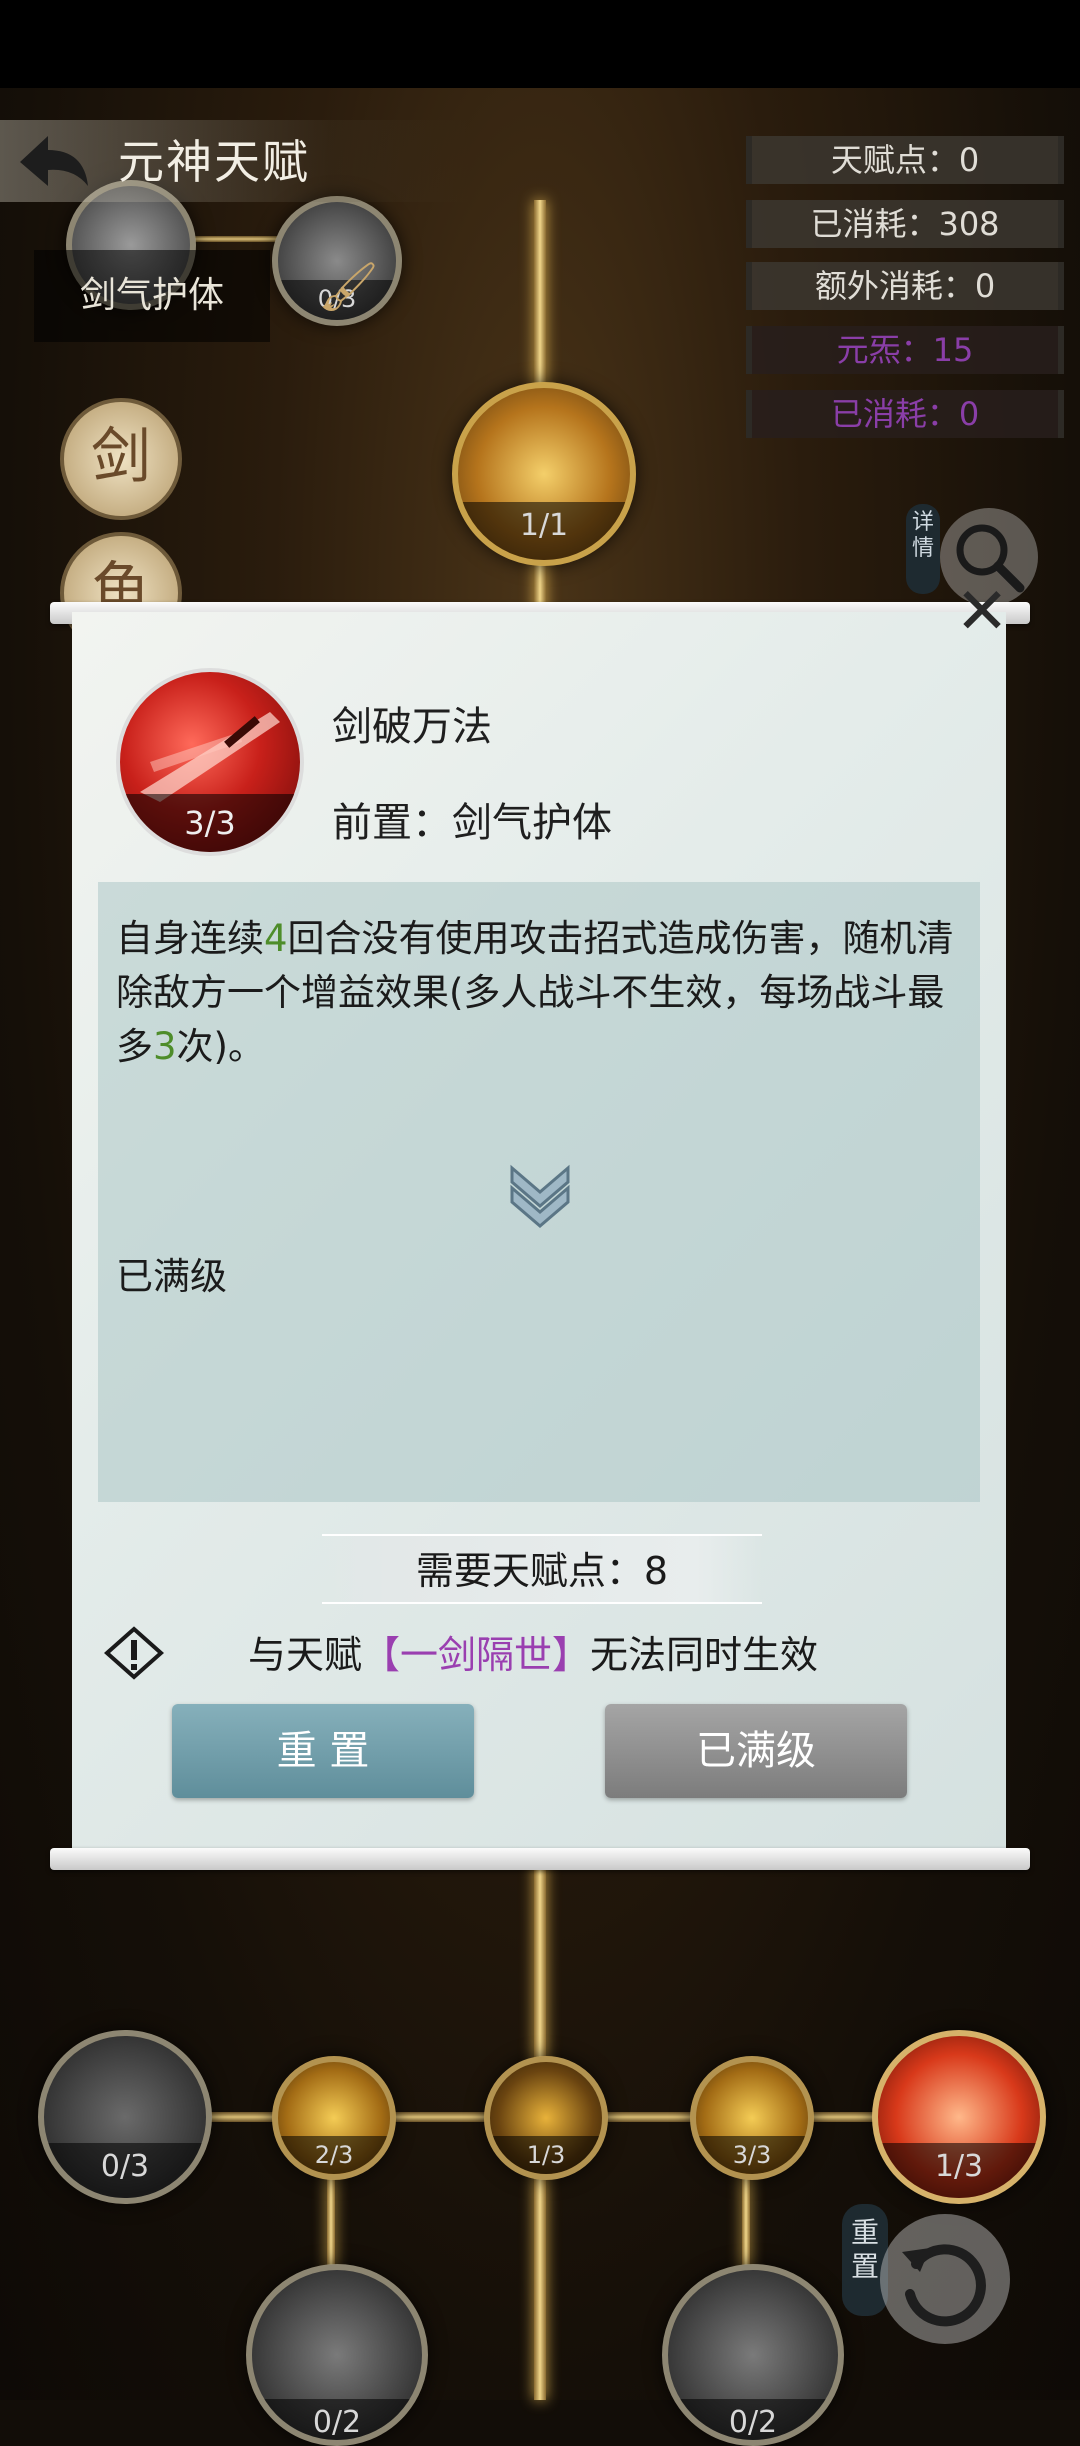 This screenshot has width=1080, height=2446. Describe the element at coordinates (334, 2118) in the screenshot. I see `talent-node-bottom-2: 2/3` at that location.